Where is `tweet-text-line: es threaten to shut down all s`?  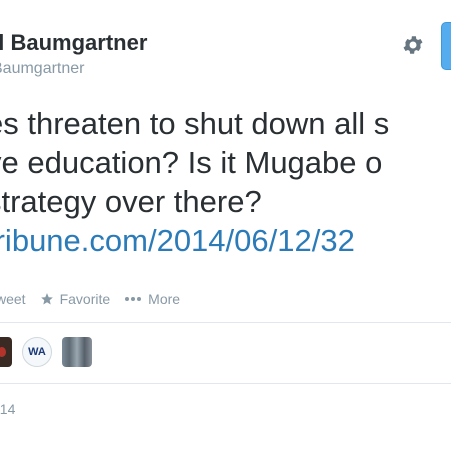 tweet-text-line: es threaten to shut down all s is located at coordinates (195, 123).